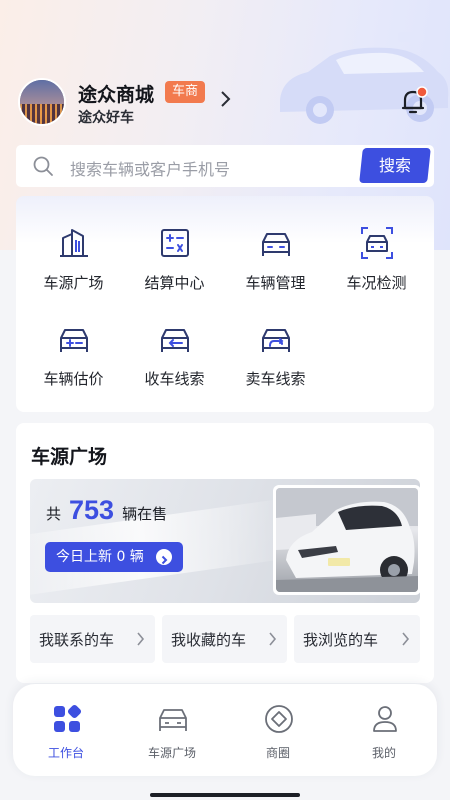  Describe the element at coordinates (68, 718) in the screenshot. I see `grid-icon` at that location.